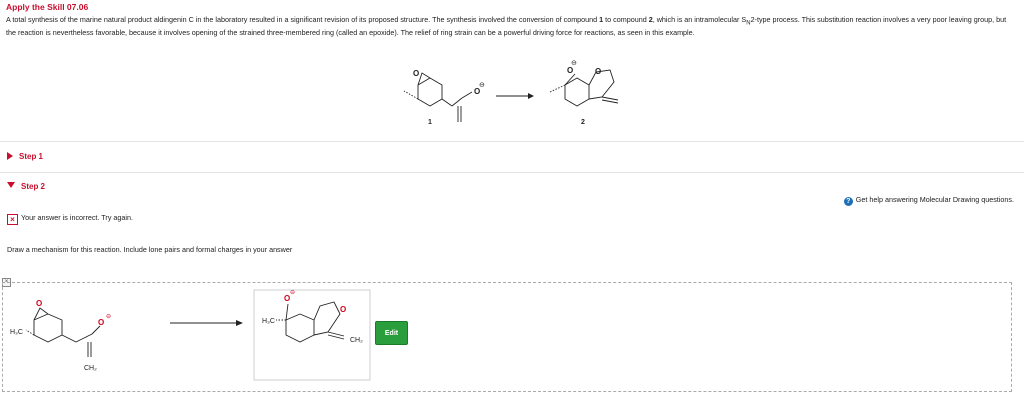  I want to click on edit-button: Edit, so click(391, 333).